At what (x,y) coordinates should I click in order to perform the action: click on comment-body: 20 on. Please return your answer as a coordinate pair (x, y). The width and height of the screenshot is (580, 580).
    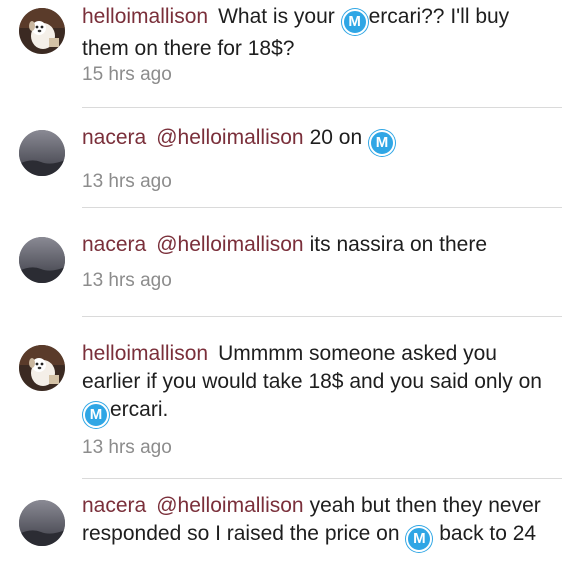
    Looking at the image, I should click on (338, 137).